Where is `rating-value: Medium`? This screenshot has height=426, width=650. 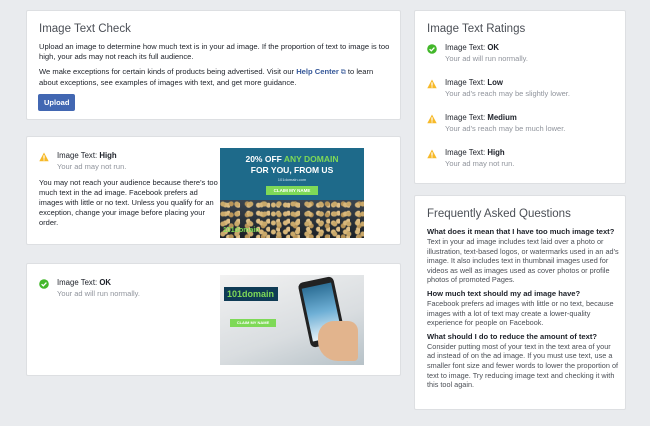 rating-value: Medium is located at coordinates (502, 117).